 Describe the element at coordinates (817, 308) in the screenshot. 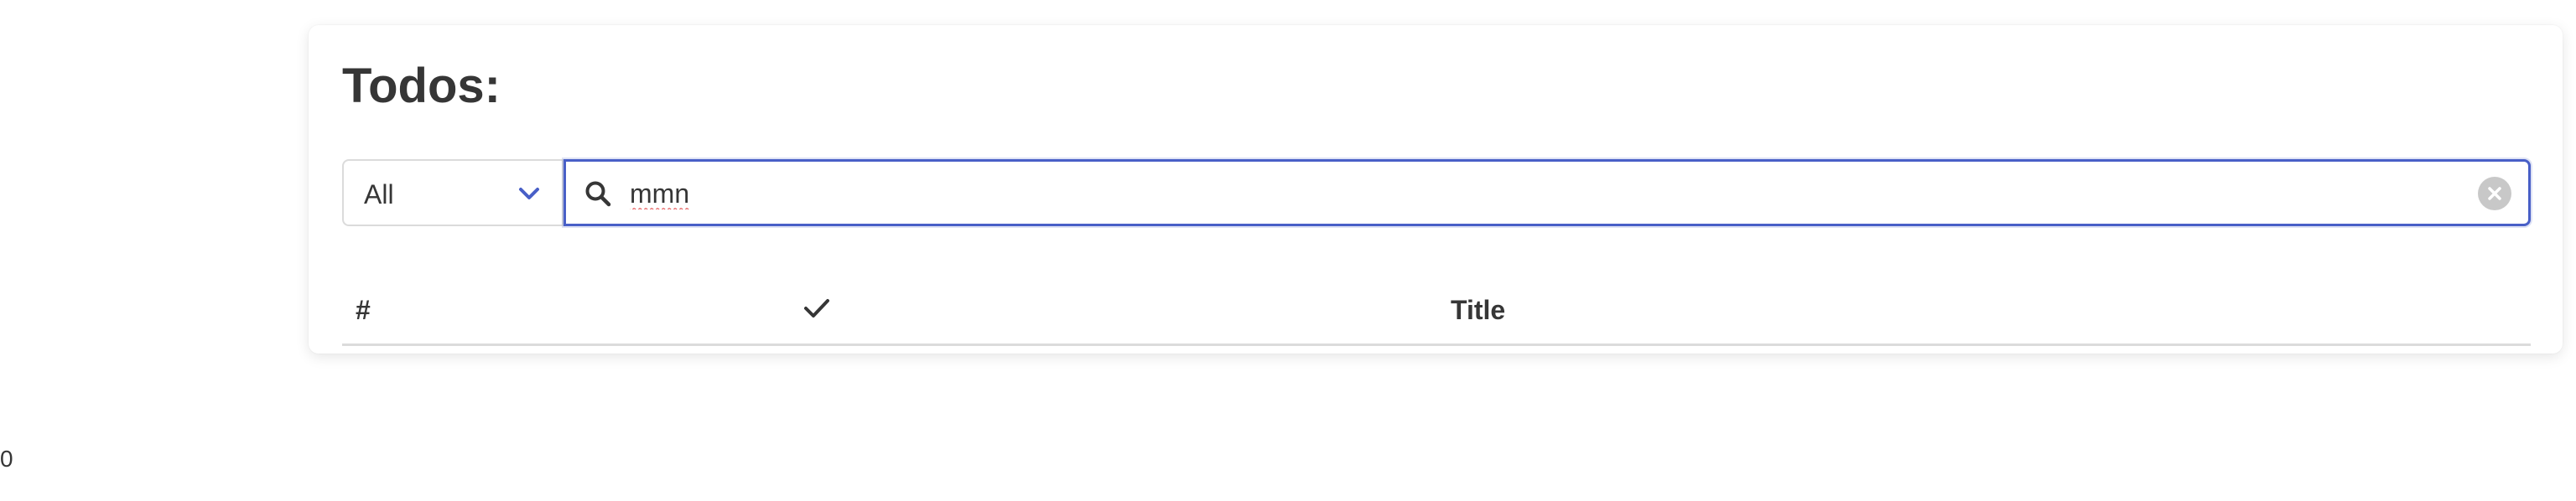

I see `check-icon` at that location.